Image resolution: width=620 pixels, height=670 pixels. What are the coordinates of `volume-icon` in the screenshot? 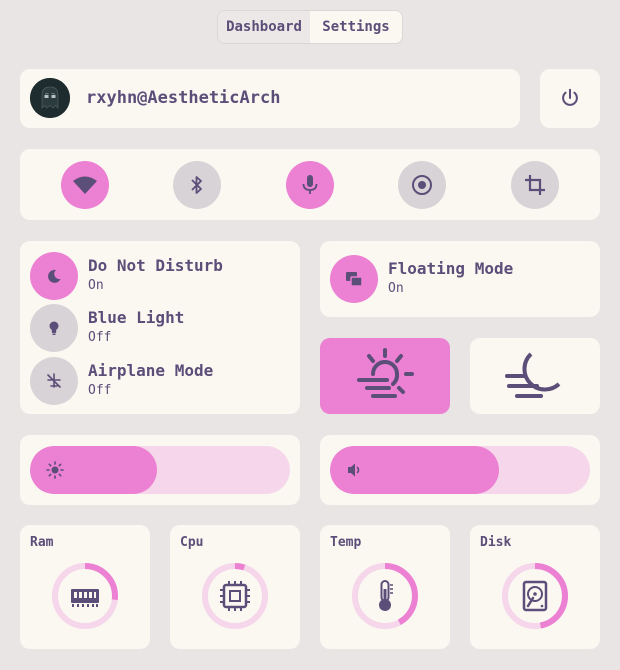 It's located at (354, 470).